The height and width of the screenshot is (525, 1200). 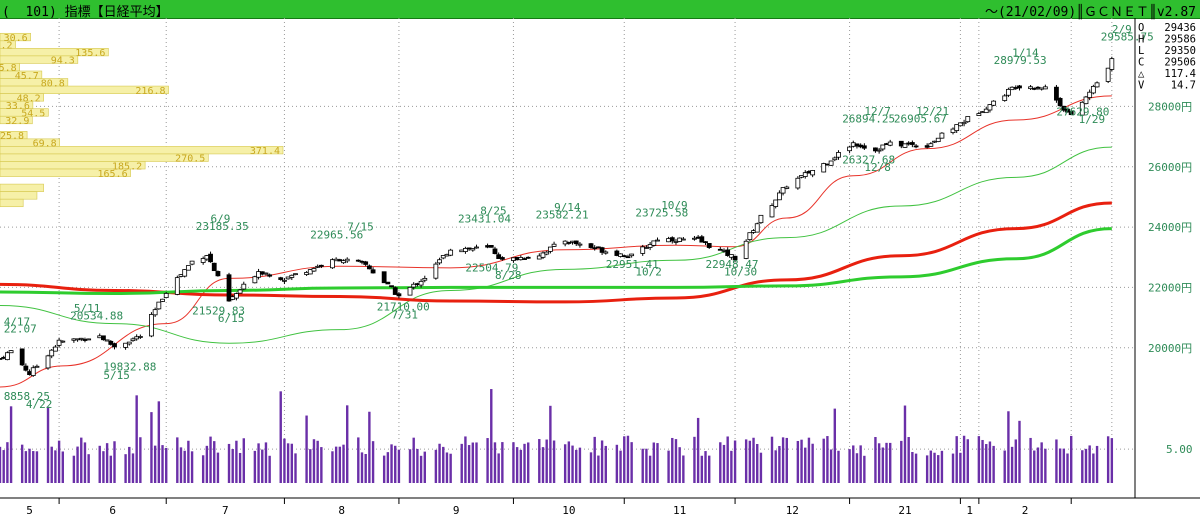 I want to click on volume-profile-label: 10.2, so click(x=6, y=46).